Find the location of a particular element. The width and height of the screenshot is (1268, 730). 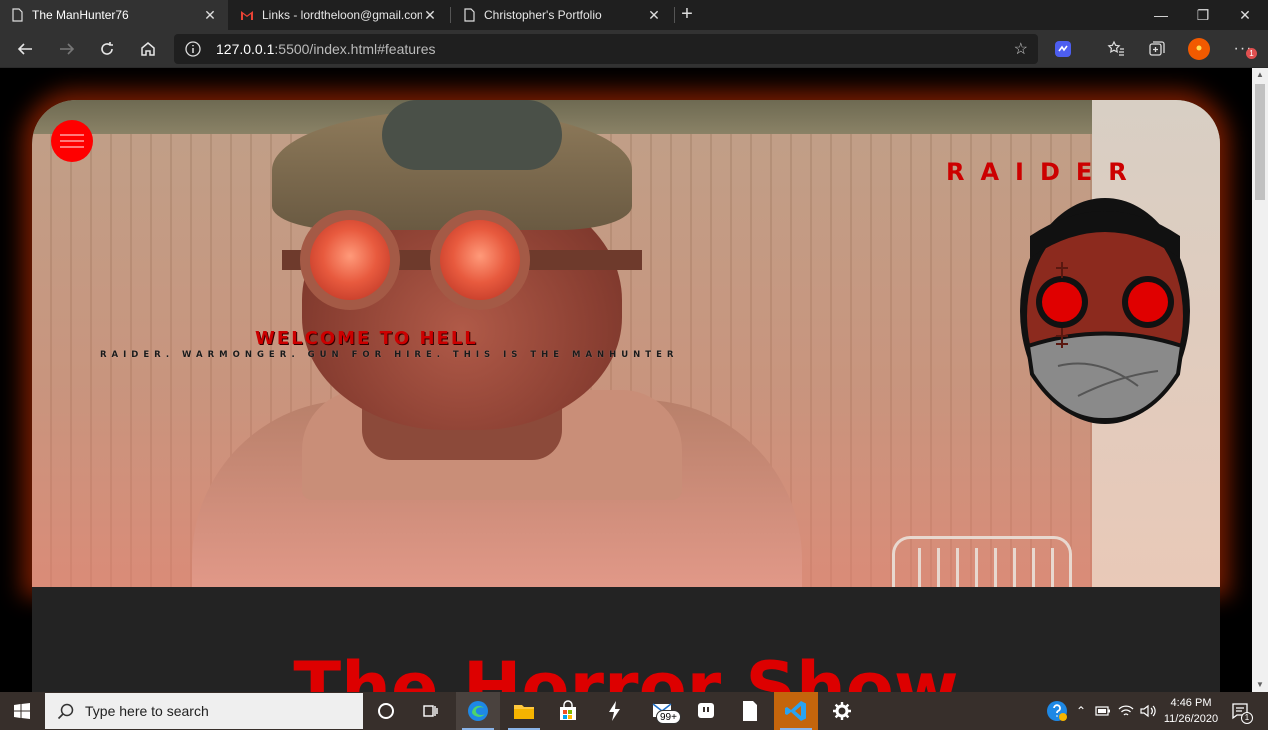

welcome-heading: WELCOME TO HELL is located at coordinates (366, 338).